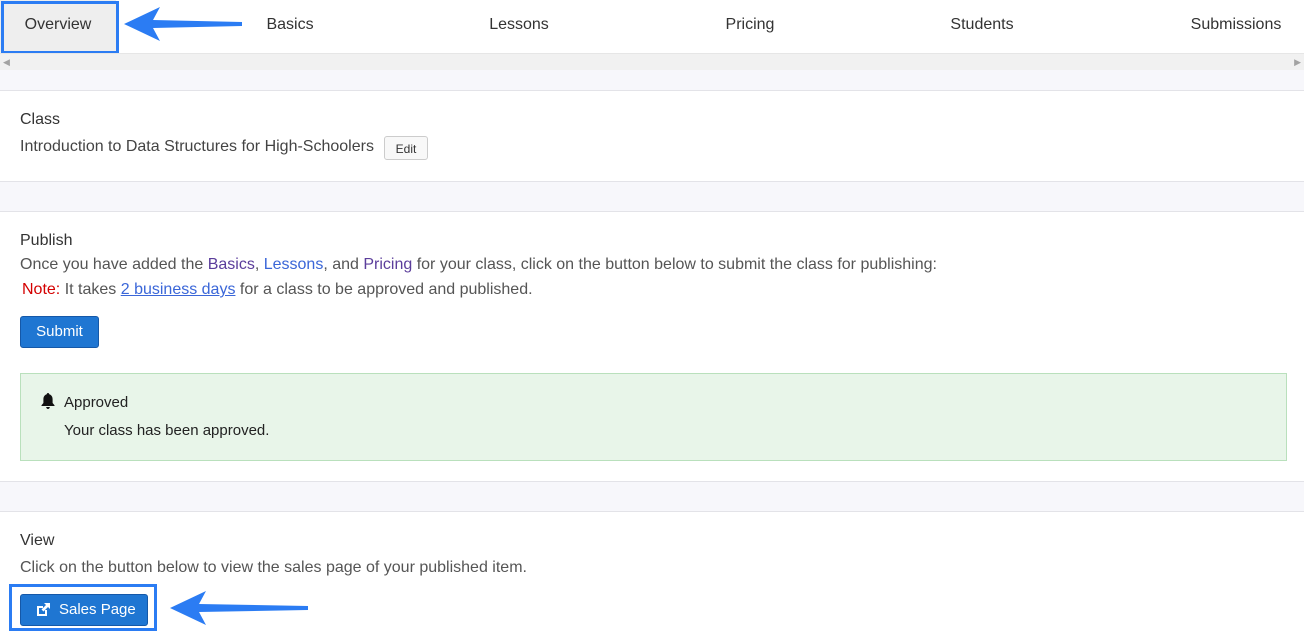  I want to click on tab-basics: Basics, so click(290, 26).